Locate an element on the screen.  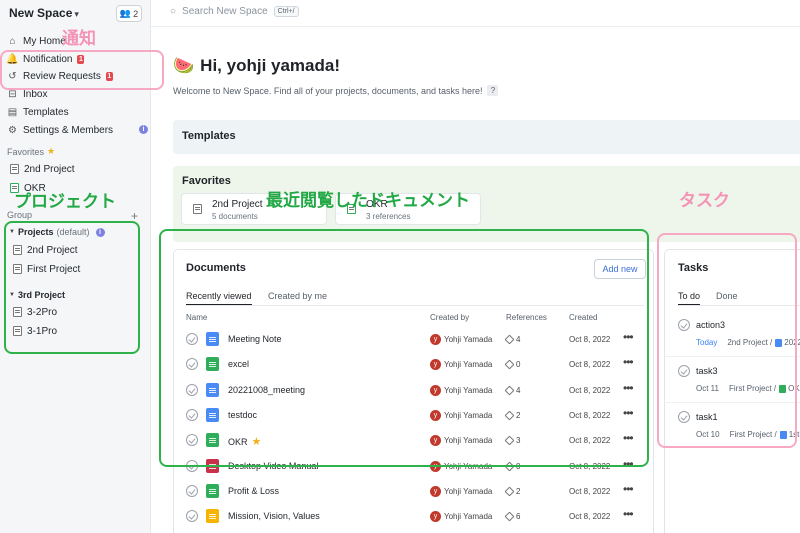
templates-title: Templates is located at coordinates (209, 136).